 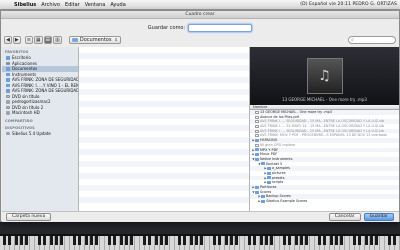 I want to click on sidebar-item-label: Aplicaciones, so click(x=24, y=63).